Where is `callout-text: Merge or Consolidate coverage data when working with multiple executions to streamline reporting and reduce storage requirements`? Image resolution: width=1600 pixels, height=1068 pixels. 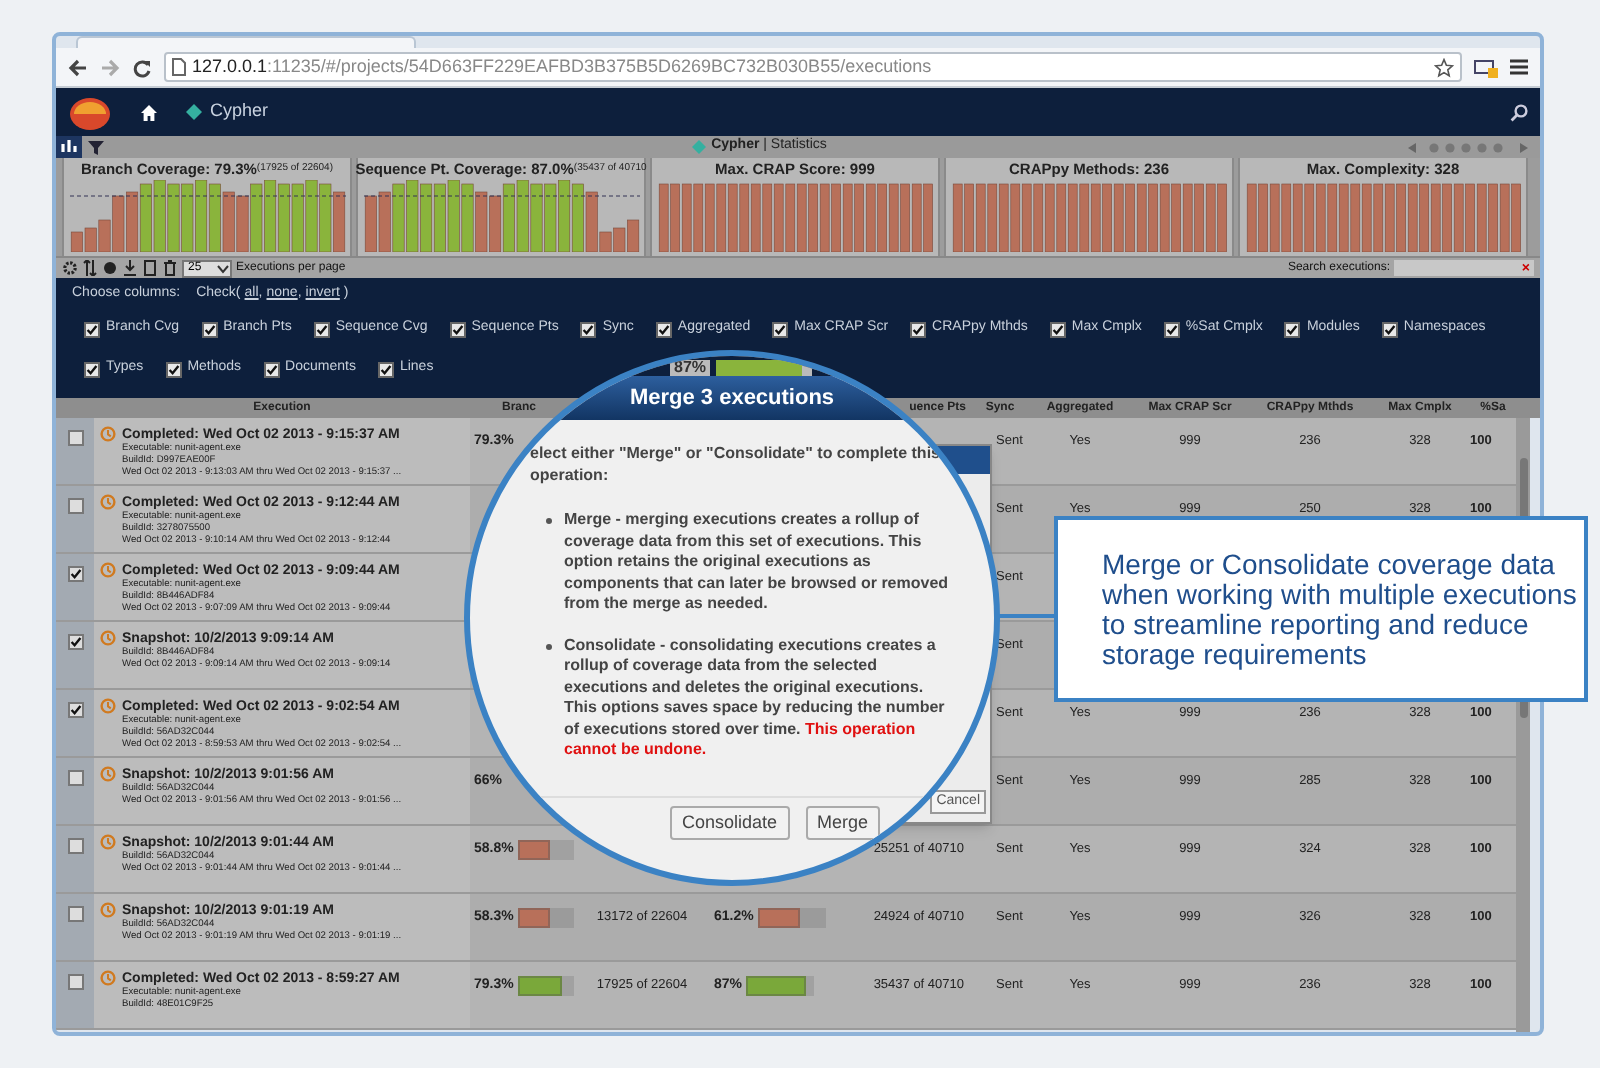
callout-text: Merge or Consolidate coverage data when working with multiple executions to streamline reporting and reduce storage requirements is located at coordinates (1340, 609).